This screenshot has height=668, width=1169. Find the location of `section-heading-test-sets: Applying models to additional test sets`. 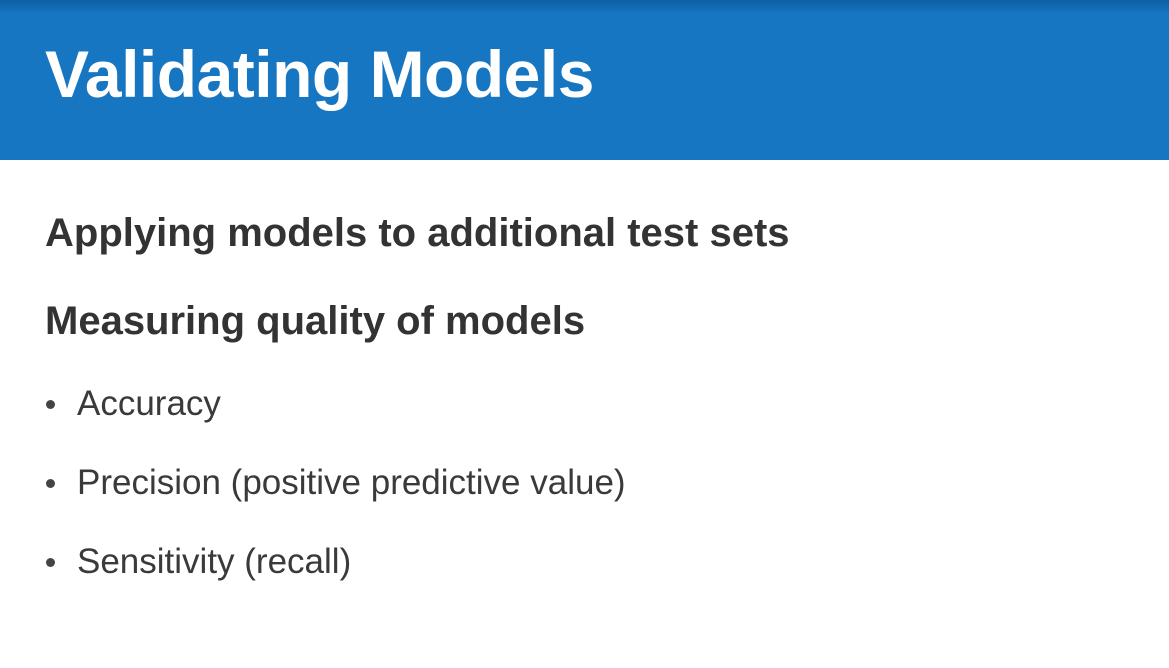

section-heading-test-sets: Applying models to additional test sets is located at coordinates (417, 233).